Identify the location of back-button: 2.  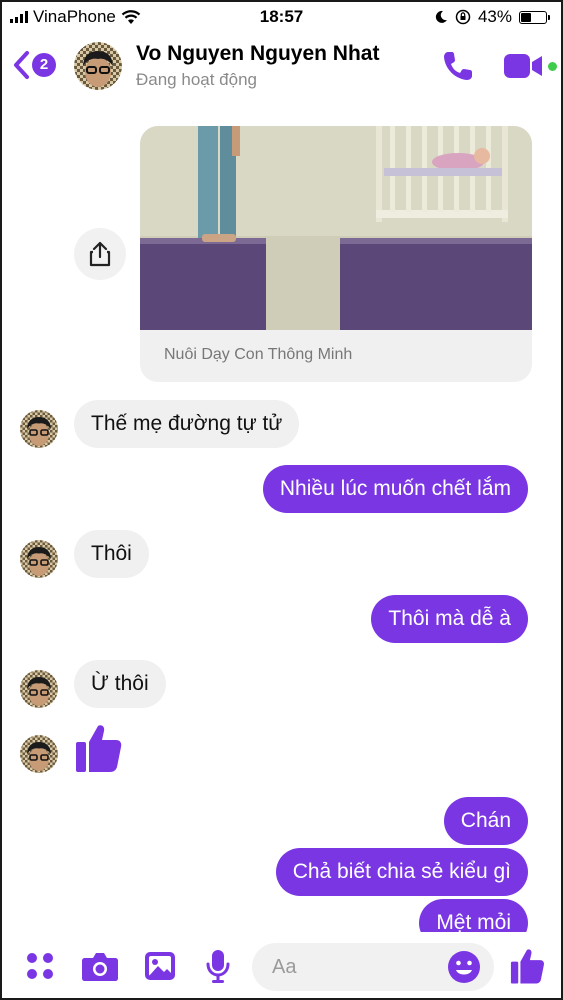
(38, 65).